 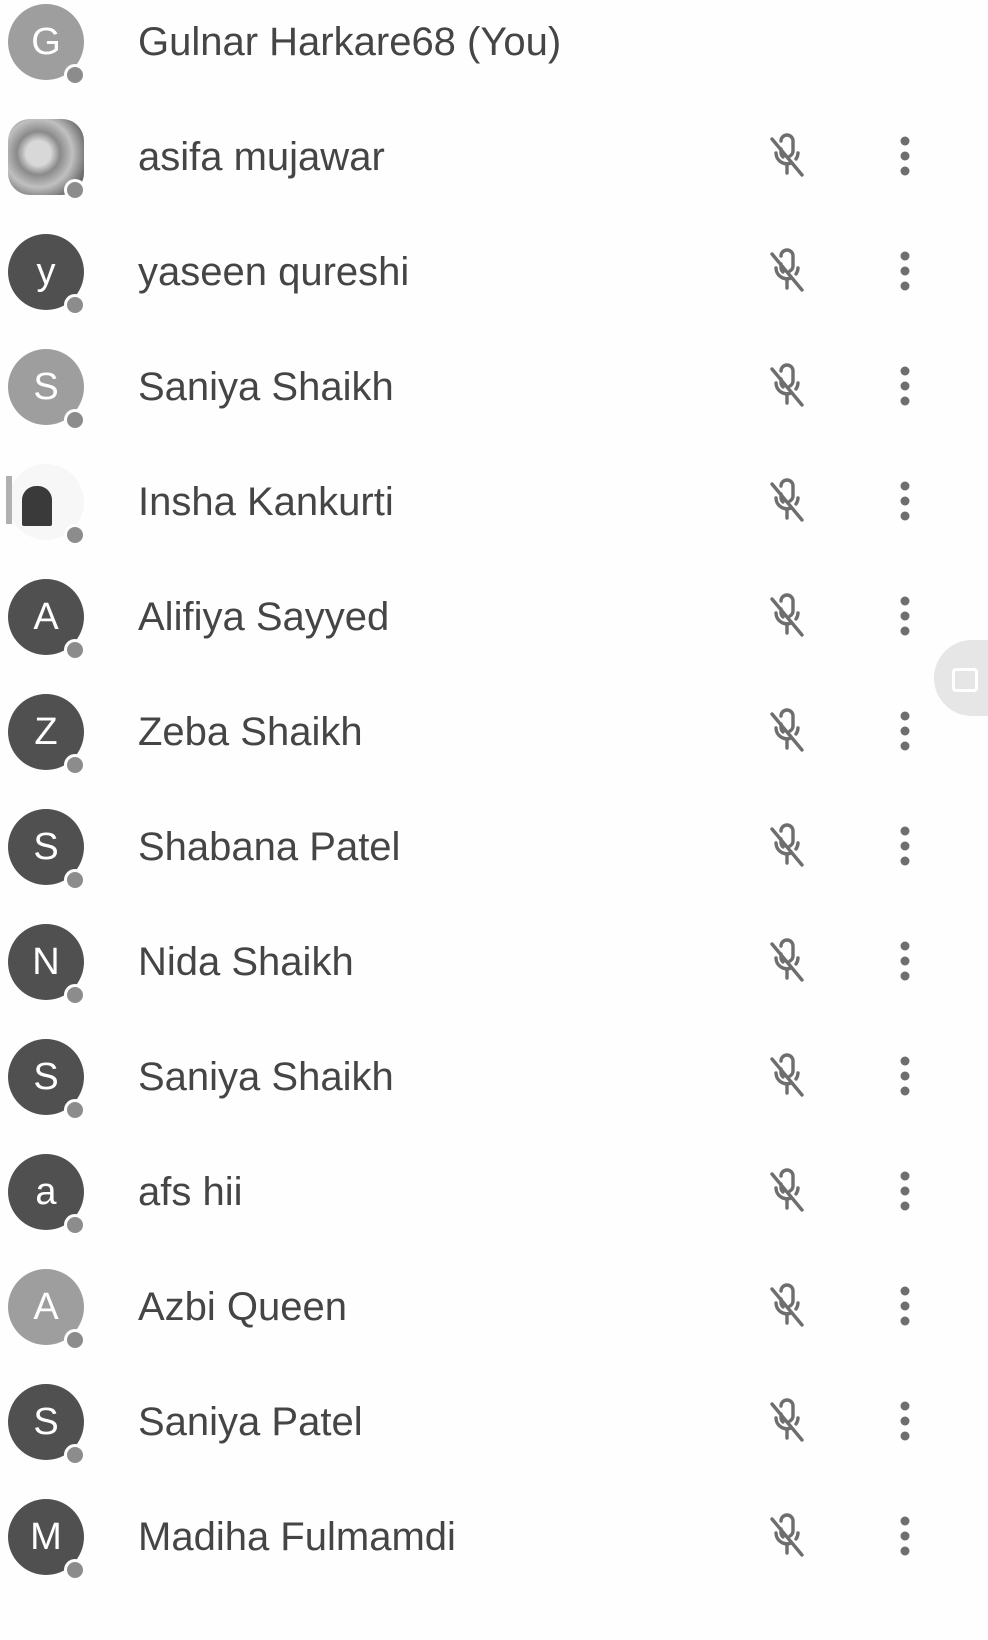 I want to click on participant-row: A Azbi Queen, so click(x=494, y=1307).